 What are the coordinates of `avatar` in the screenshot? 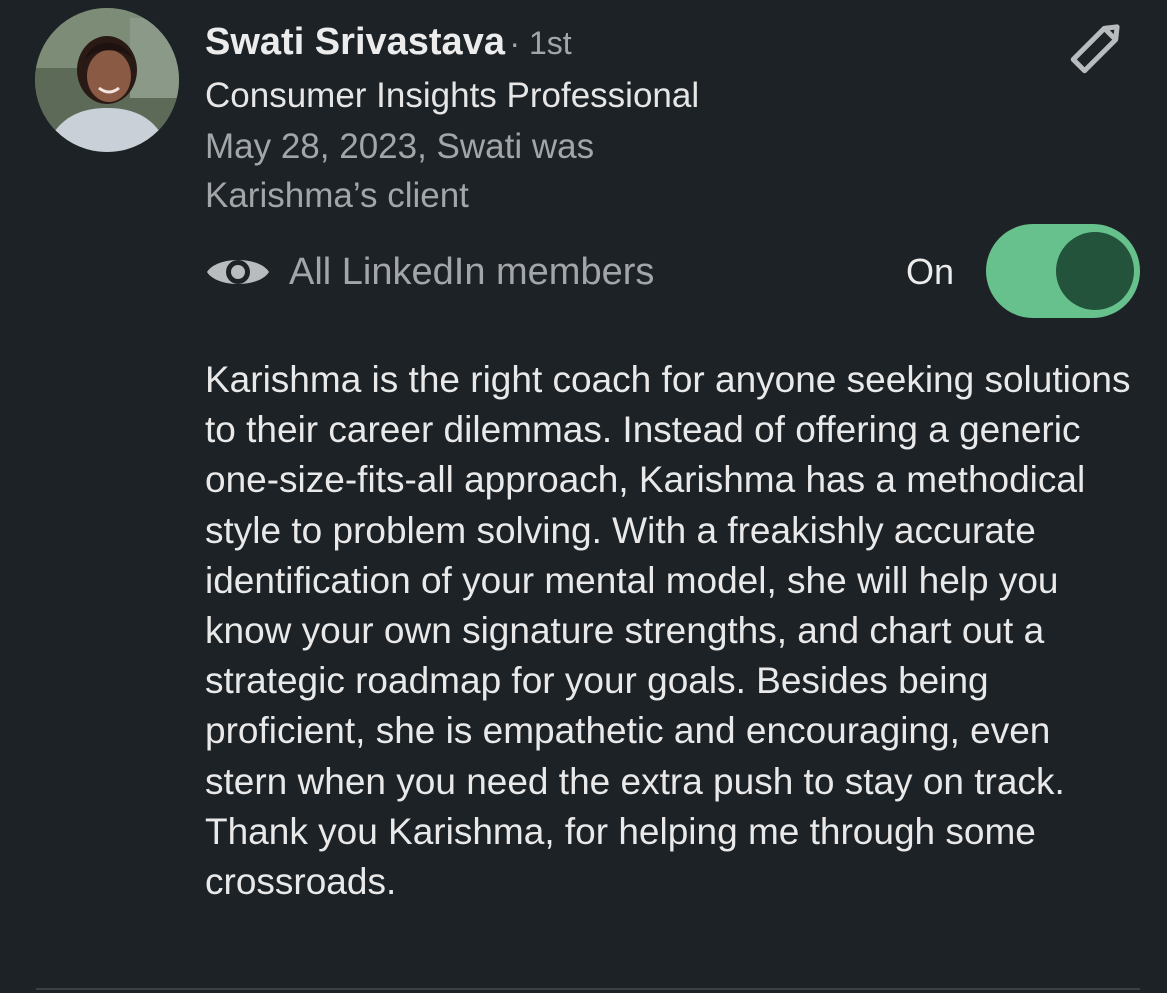 It's located at (107, 80).